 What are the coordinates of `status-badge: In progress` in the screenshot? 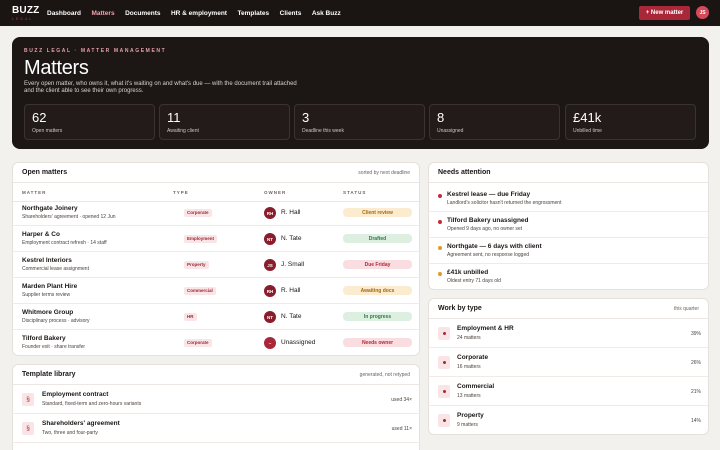 It's located at (377, 316).